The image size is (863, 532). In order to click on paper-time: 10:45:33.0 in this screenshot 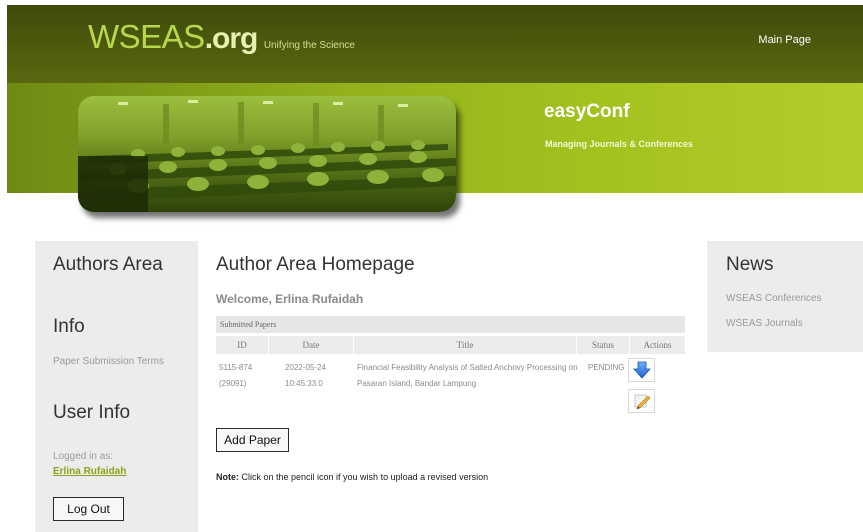, I will do `click(304, 383)`.